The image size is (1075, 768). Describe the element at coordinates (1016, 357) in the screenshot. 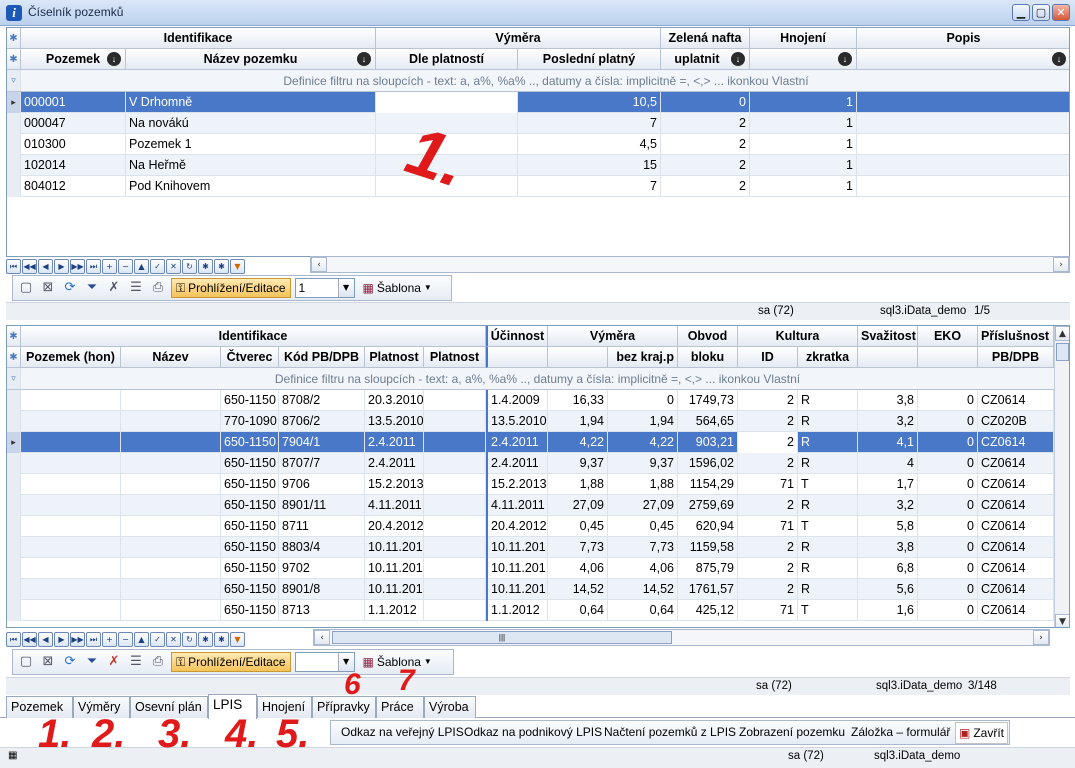

I see `col-pb-dpb: PB/DPB` at that location.